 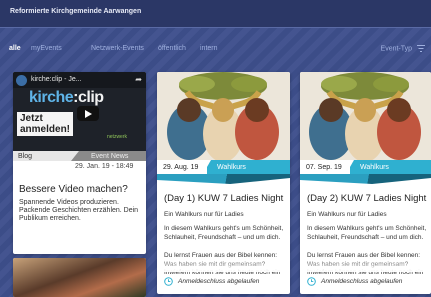 I want to click on card-image, so click(x=79, y=277).